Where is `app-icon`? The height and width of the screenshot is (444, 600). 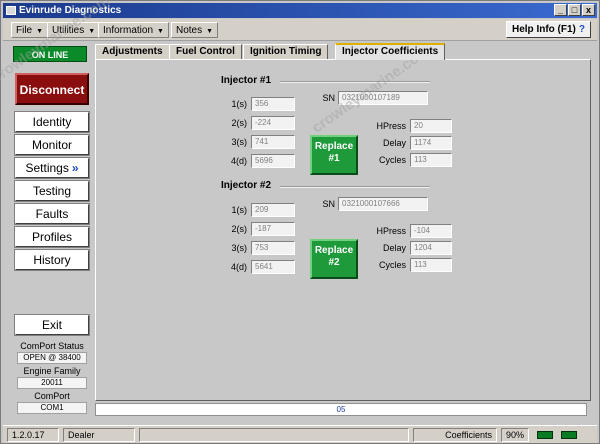
app-icon is located at coordinates (11, 10).